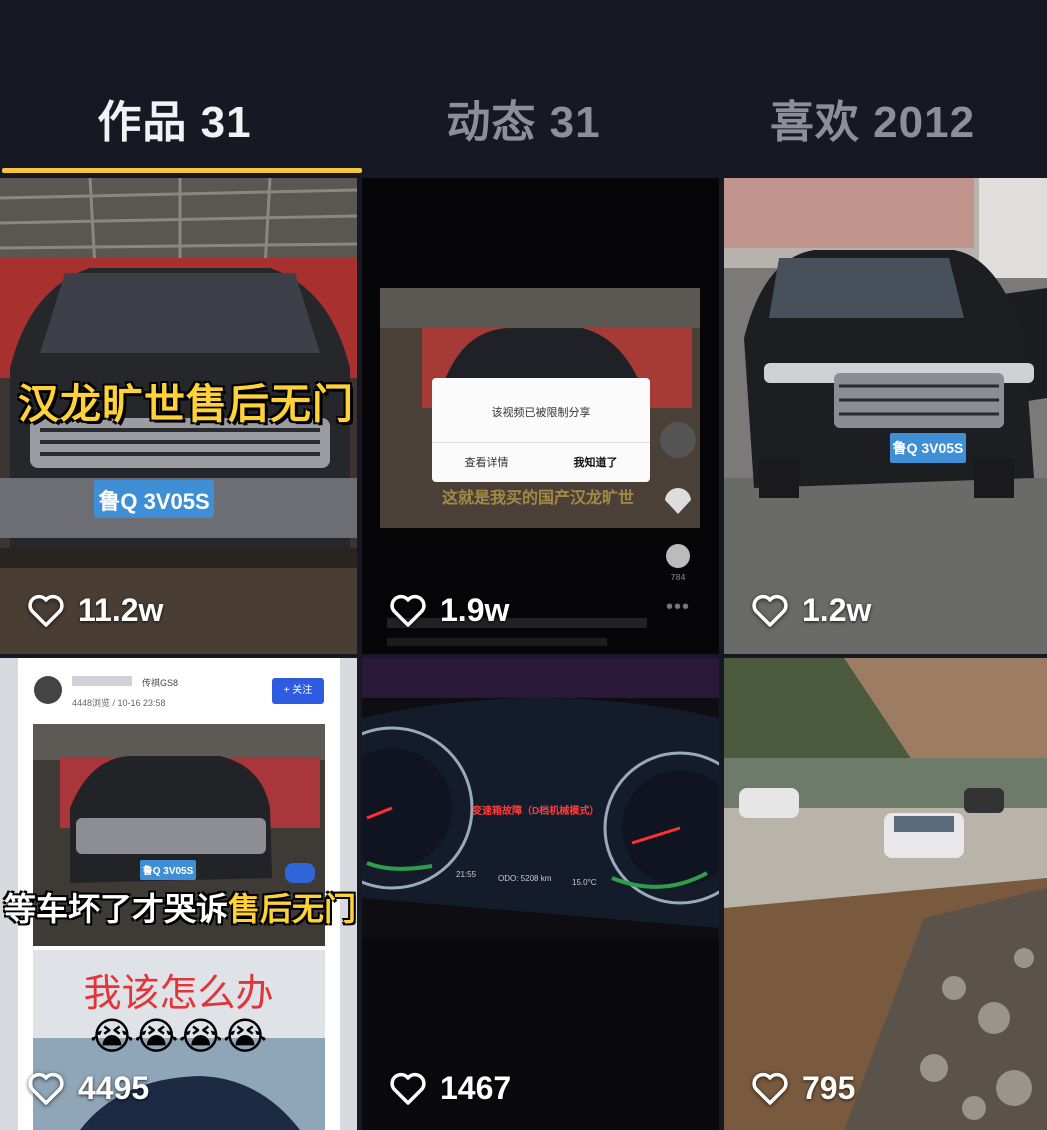  I want to click on like-count: 4495, so click(87, 1088).